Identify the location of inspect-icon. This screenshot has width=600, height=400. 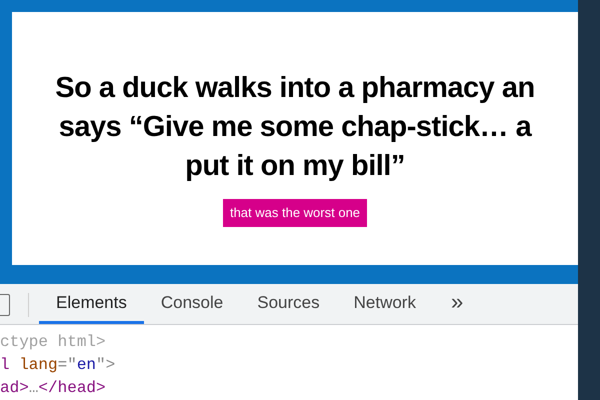
(5, 305).